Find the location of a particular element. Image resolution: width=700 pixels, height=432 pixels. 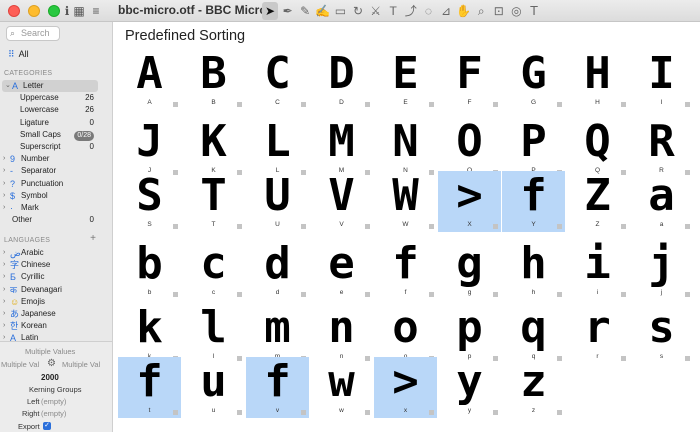

add-language-icon: + is located at coordinates (93, 238).